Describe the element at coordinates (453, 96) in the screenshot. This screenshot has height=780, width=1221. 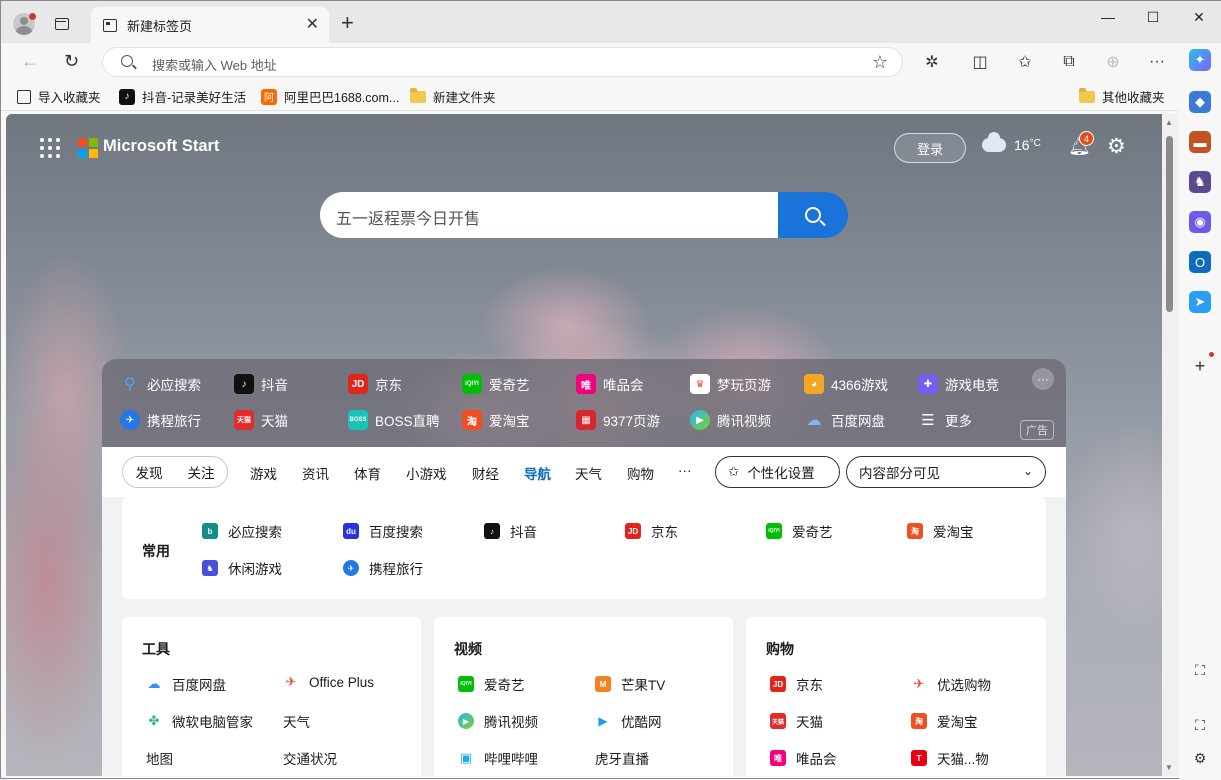
I see `bookmark-folder: 新建文件夹` at that location.